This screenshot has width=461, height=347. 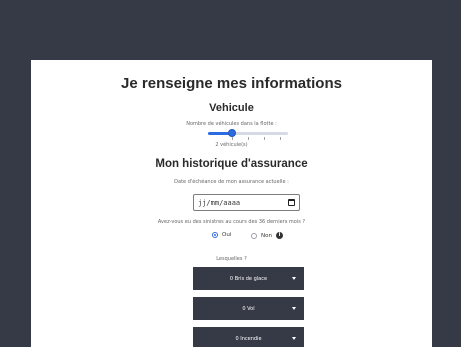 I want to click on radio-oui: Oui, so click(x=221, y=235).